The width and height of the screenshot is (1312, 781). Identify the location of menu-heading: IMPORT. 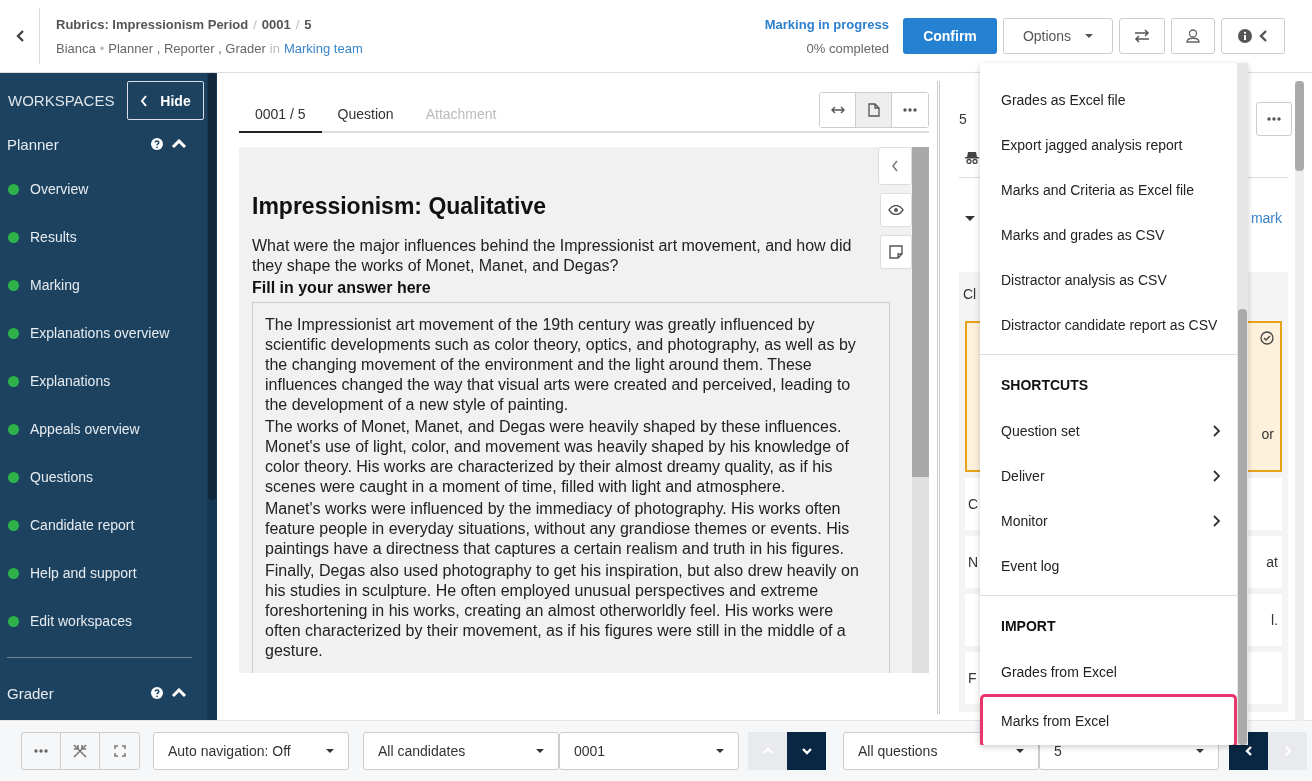
(1028, 626).